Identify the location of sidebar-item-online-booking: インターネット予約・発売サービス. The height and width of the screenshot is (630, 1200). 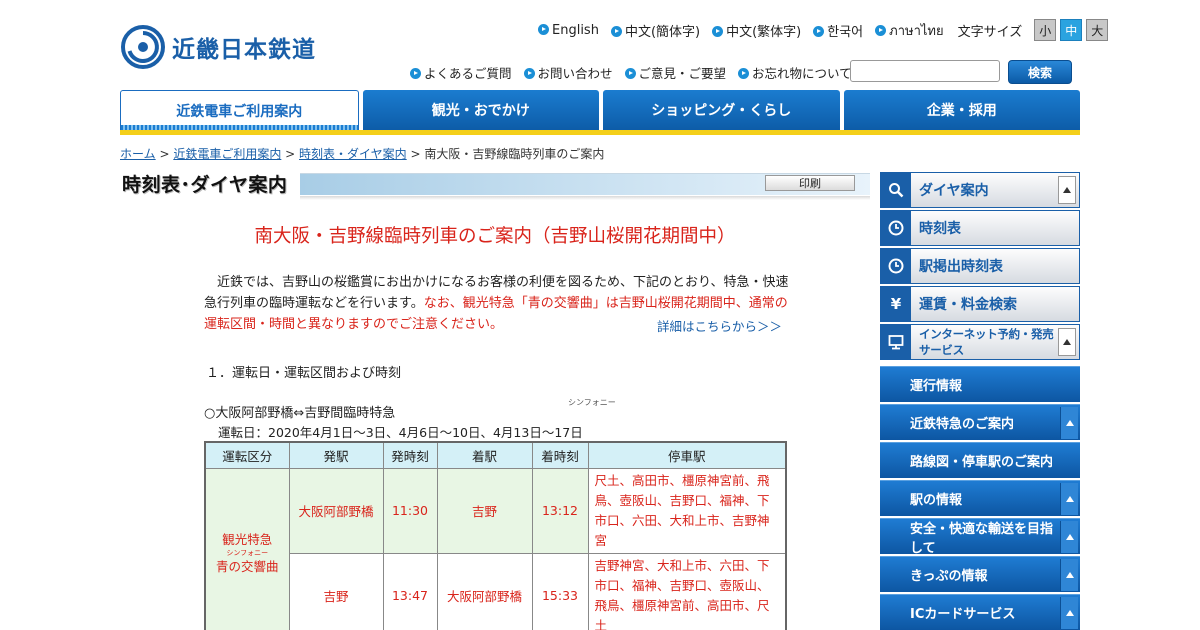
(980, 342).